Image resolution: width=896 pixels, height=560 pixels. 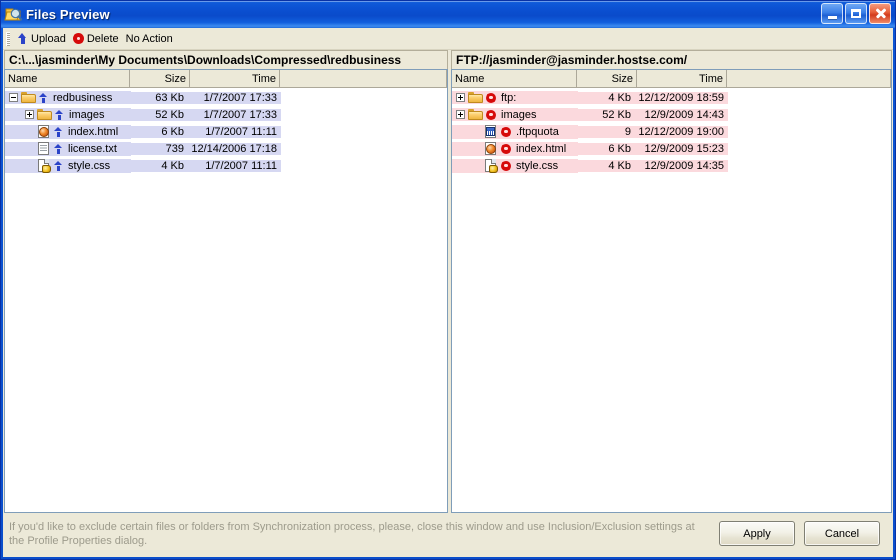 I want to click on table-row: ftp: 4 Kb 12/12/2009 18:59, so click(x=671, y=97).